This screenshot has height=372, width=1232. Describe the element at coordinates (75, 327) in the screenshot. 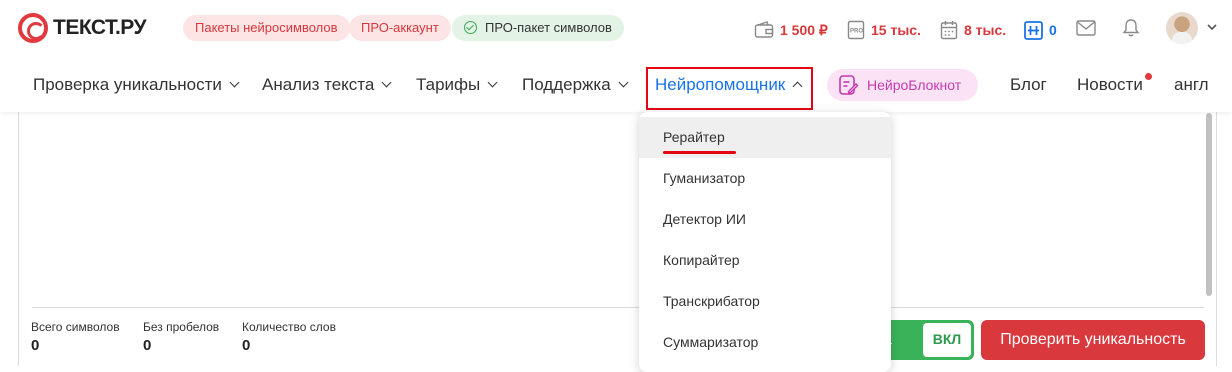

I see `total-chars-label: Всего символов` at that location.